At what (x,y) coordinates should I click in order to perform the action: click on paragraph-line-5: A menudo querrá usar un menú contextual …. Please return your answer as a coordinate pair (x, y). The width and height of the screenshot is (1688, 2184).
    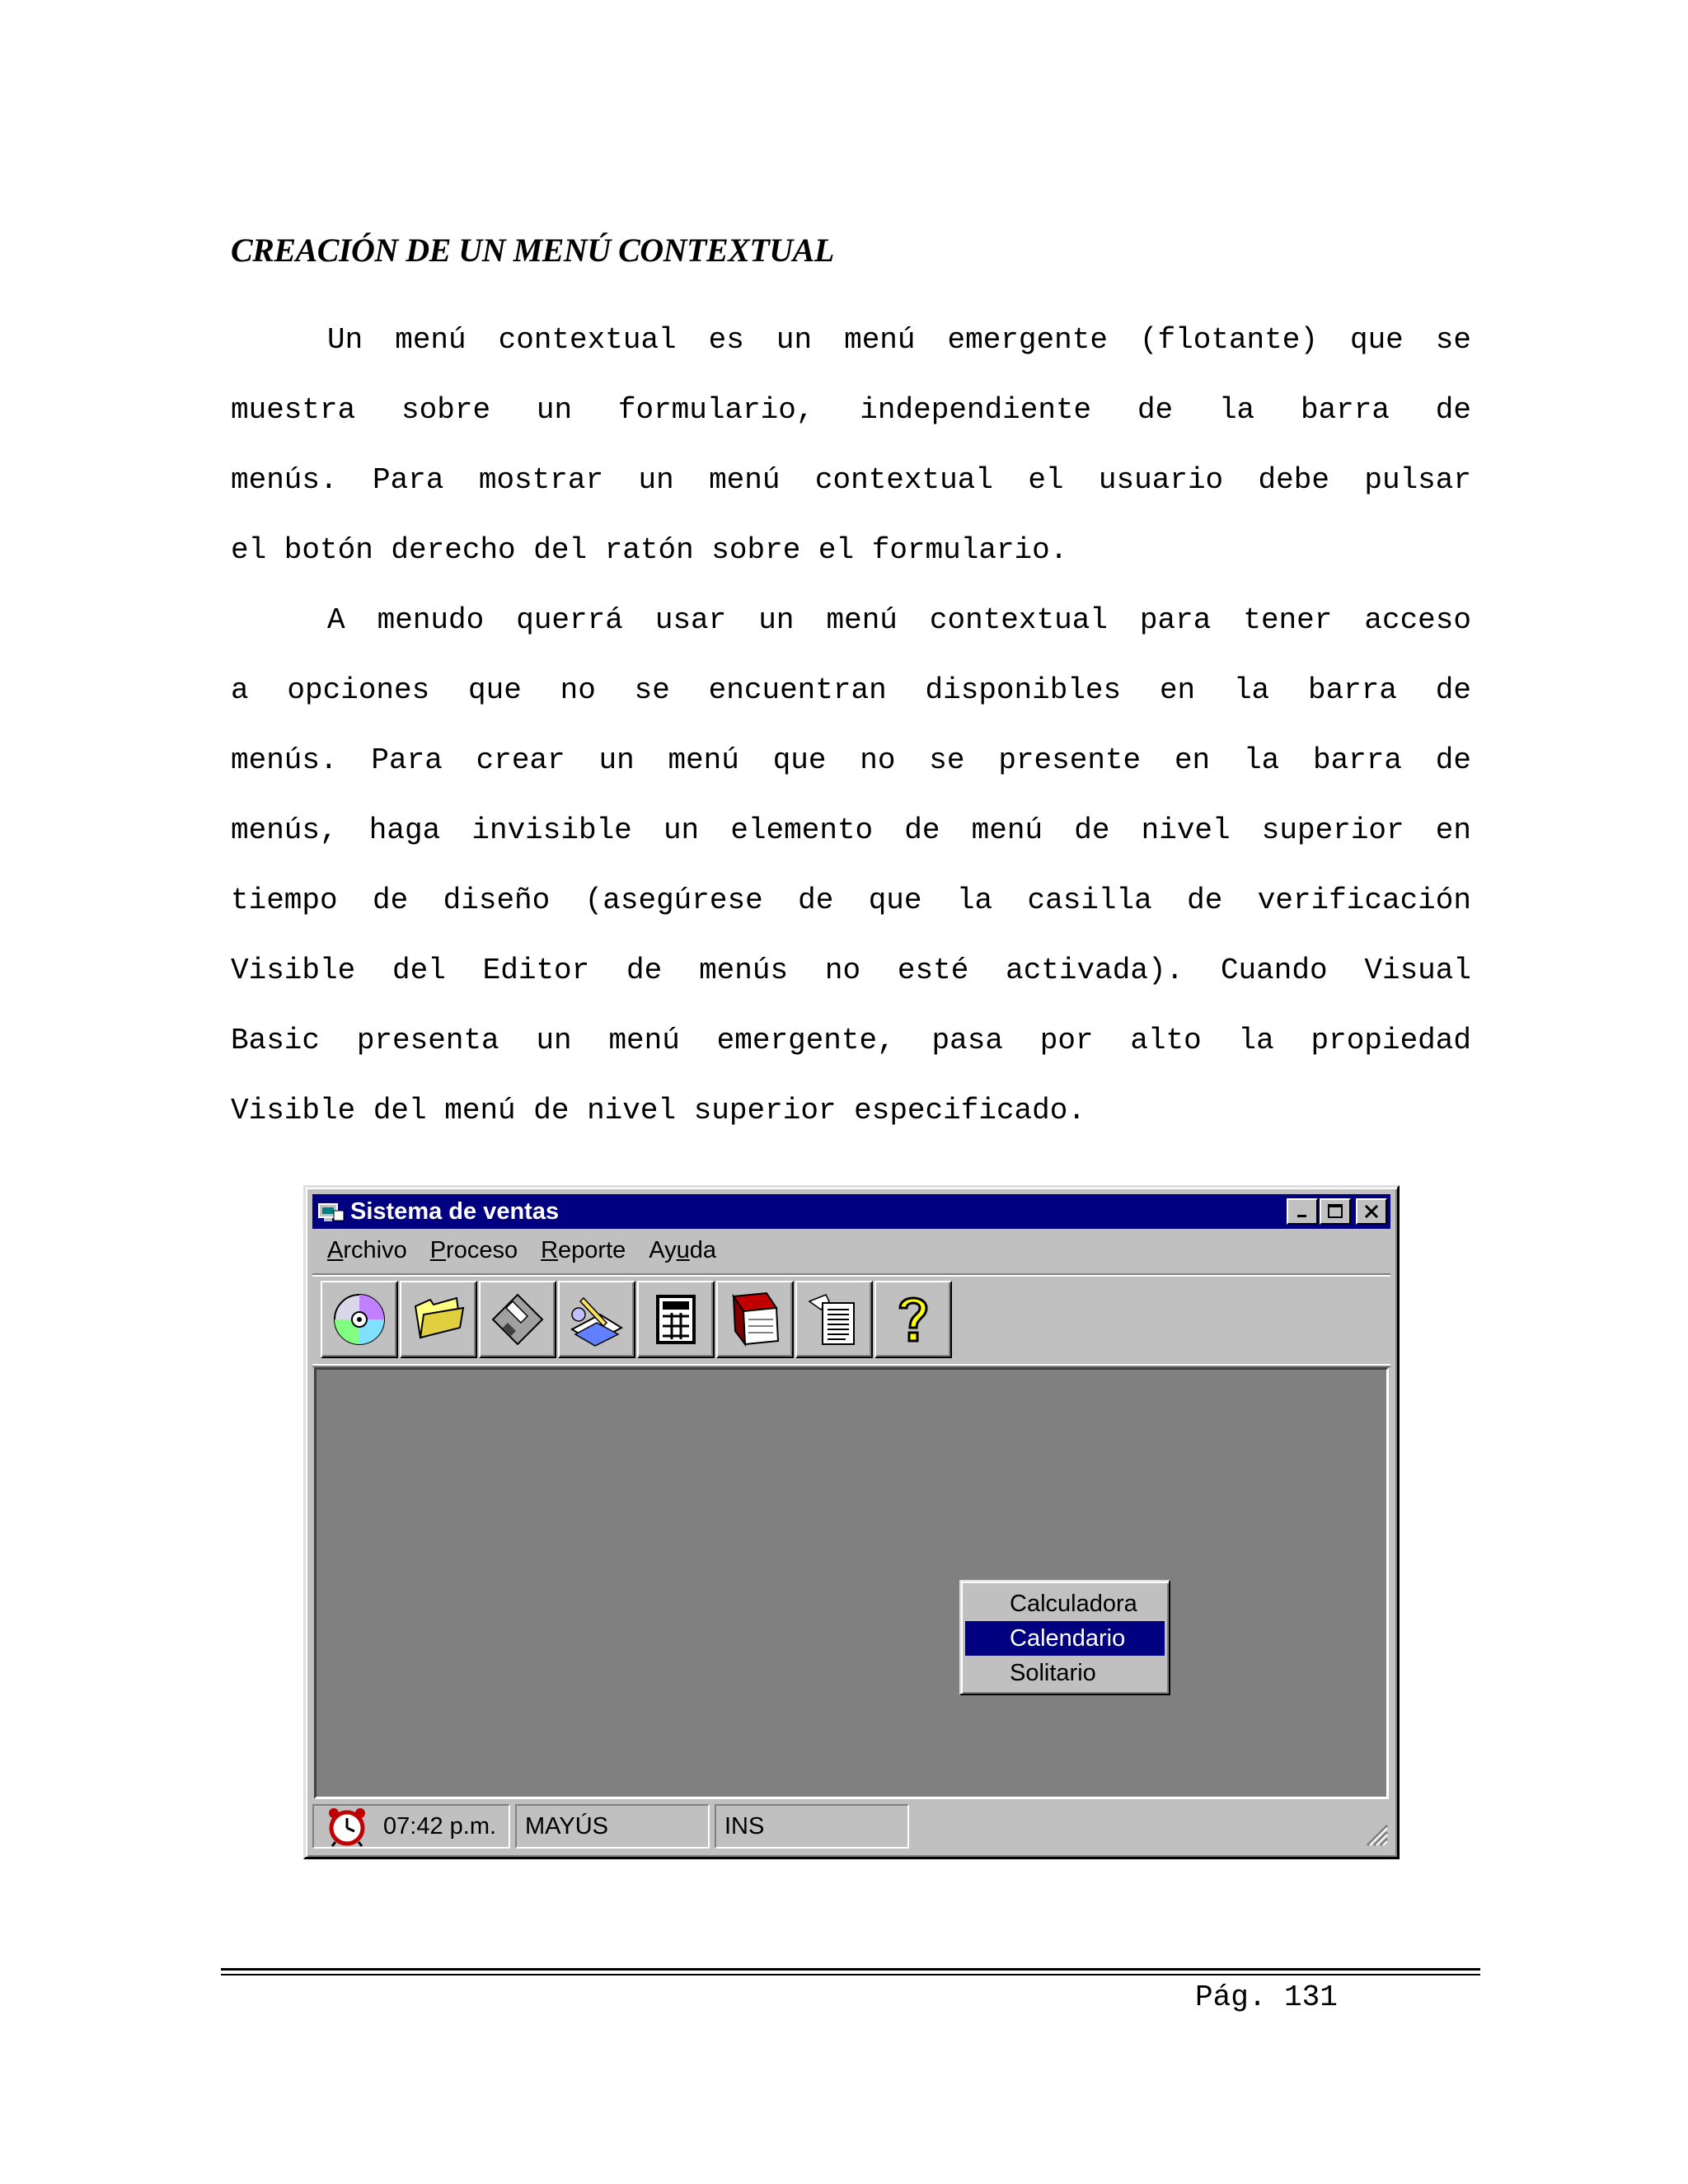
    Looking at the image, I should click on (899, 620).